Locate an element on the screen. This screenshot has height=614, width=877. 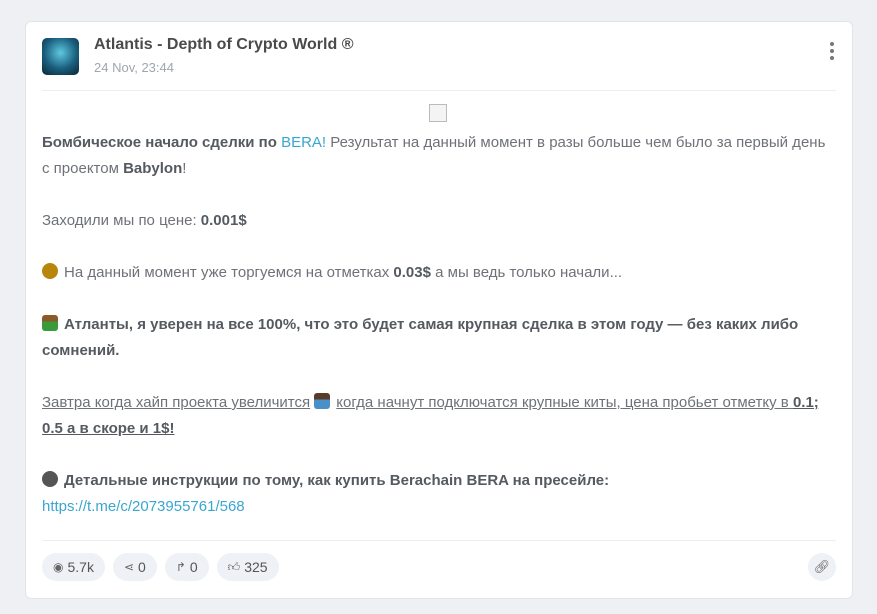
forward-icon: ↱ is located at coordinates (180, 567).